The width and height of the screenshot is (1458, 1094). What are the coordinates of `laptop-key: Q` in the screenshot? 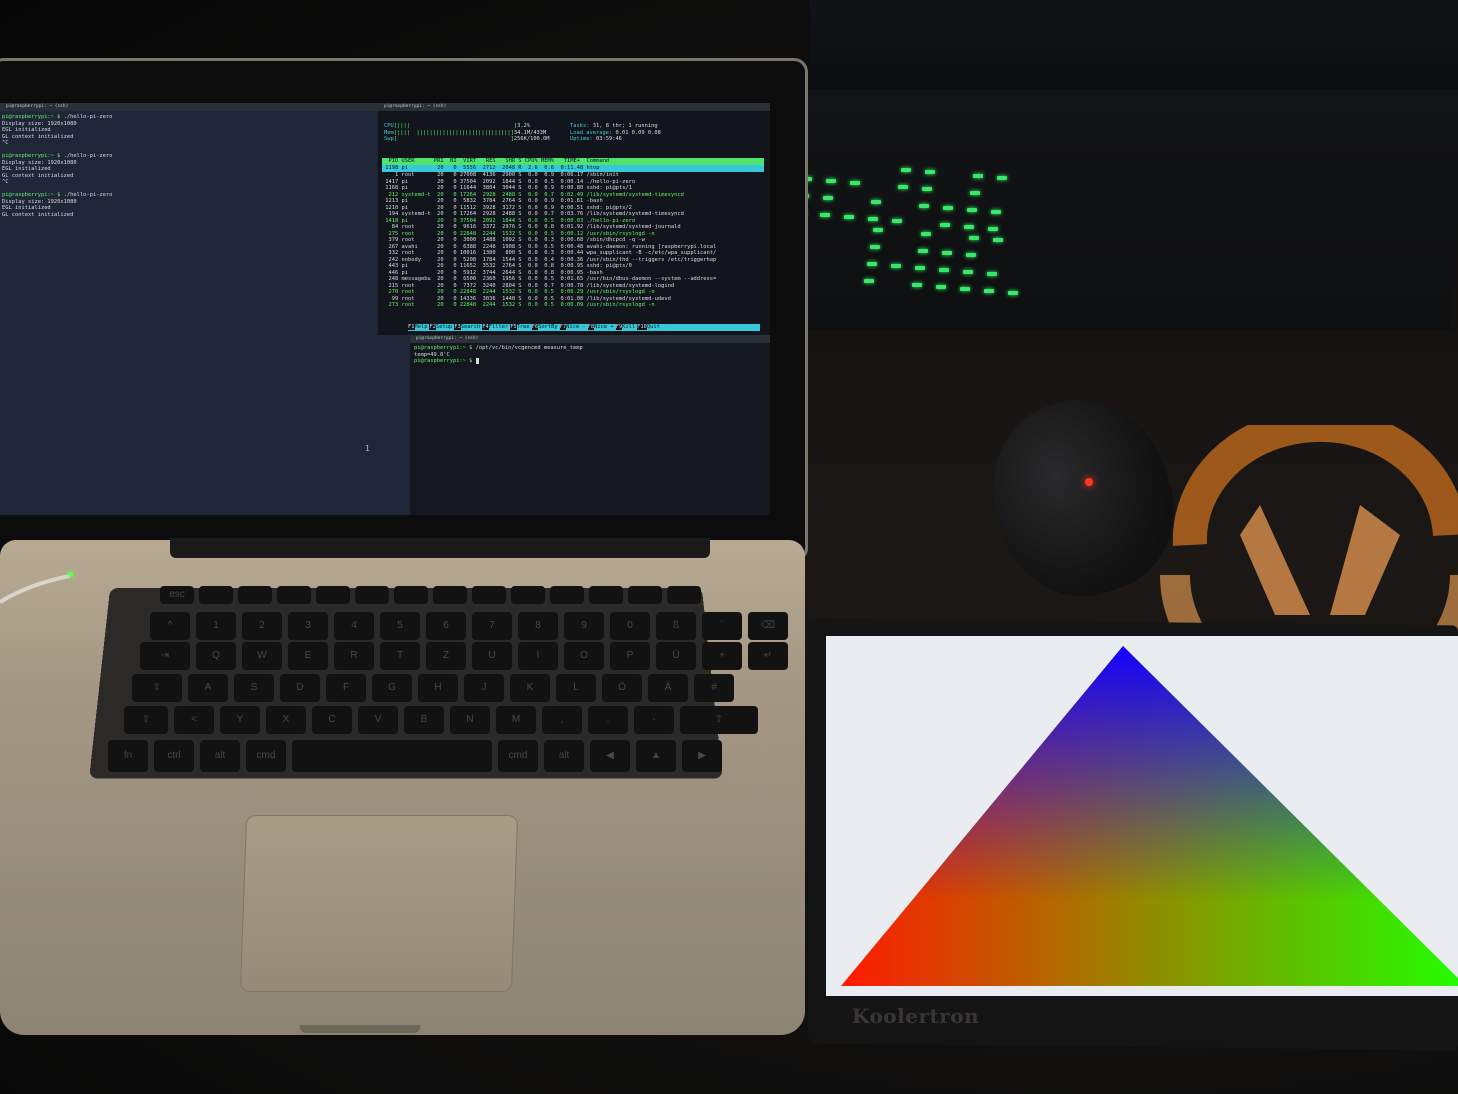 It's located at (216, 656).